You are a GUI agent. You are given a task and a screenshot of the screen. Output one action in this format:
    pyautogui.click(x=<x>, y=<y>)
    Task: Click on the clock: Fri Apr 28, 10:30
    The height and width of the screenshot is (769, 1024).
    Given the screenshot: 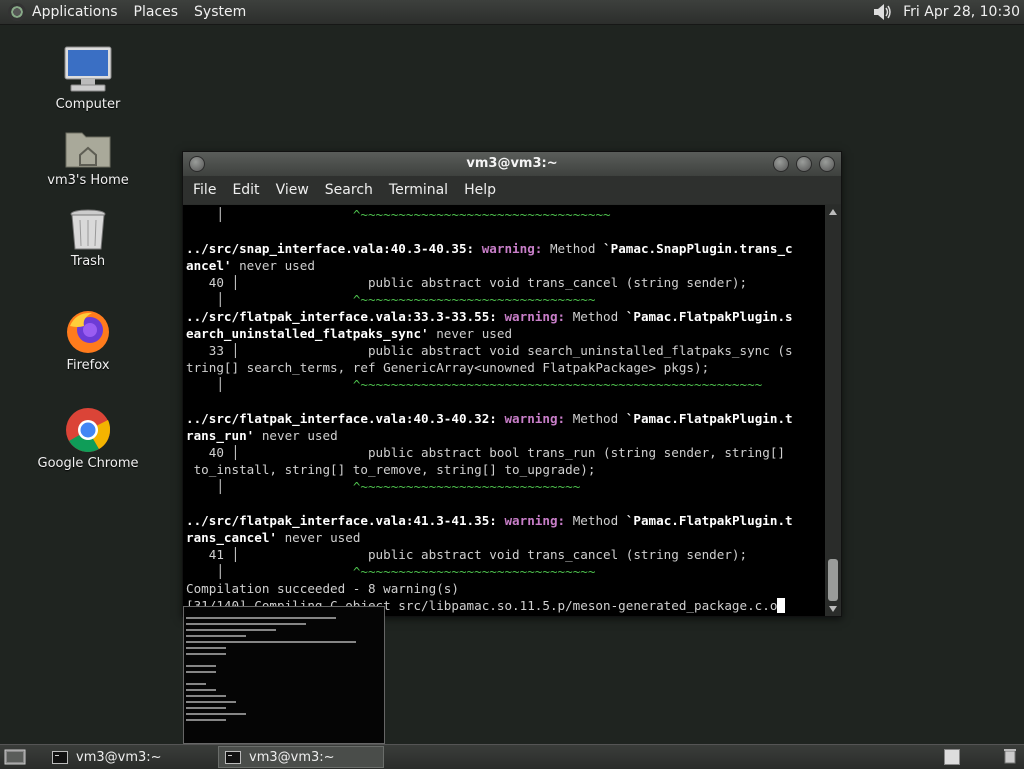 What is the action you would take?
    pyautogui.click(x=961, y=12)
    